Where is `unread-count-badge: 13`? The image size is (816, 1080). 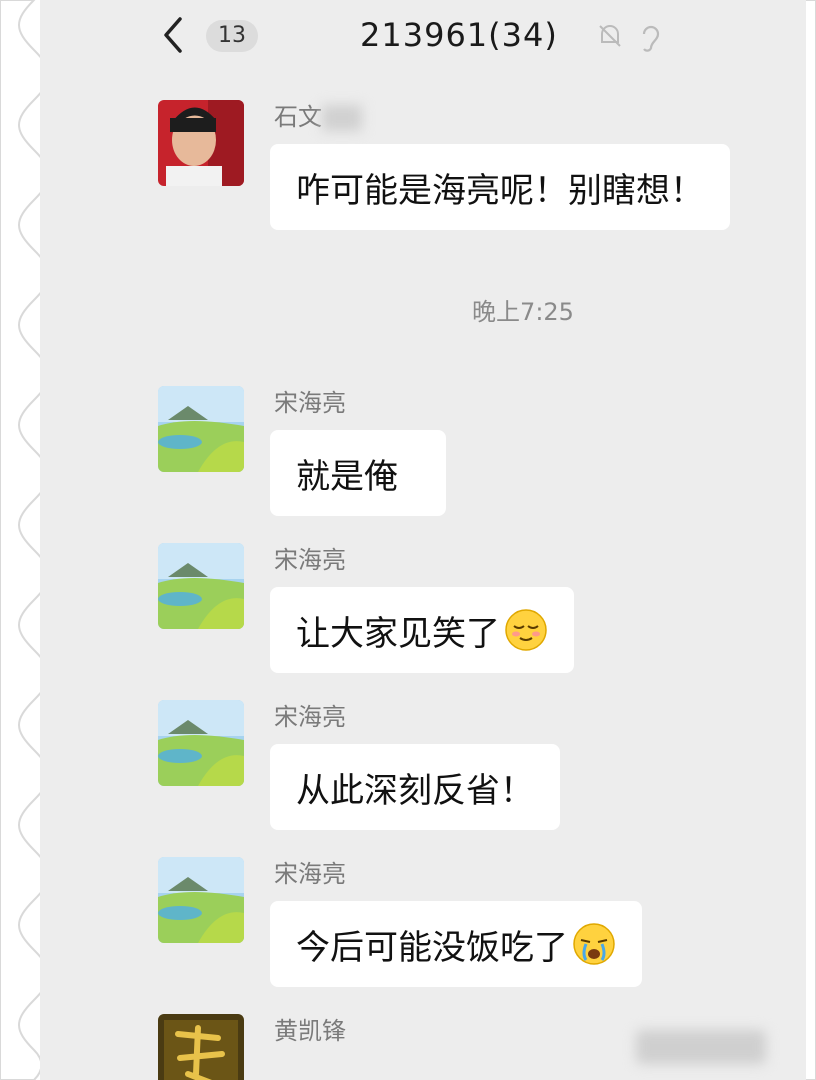
unread-count-badge: 13 is located at coordinates (232, 36).